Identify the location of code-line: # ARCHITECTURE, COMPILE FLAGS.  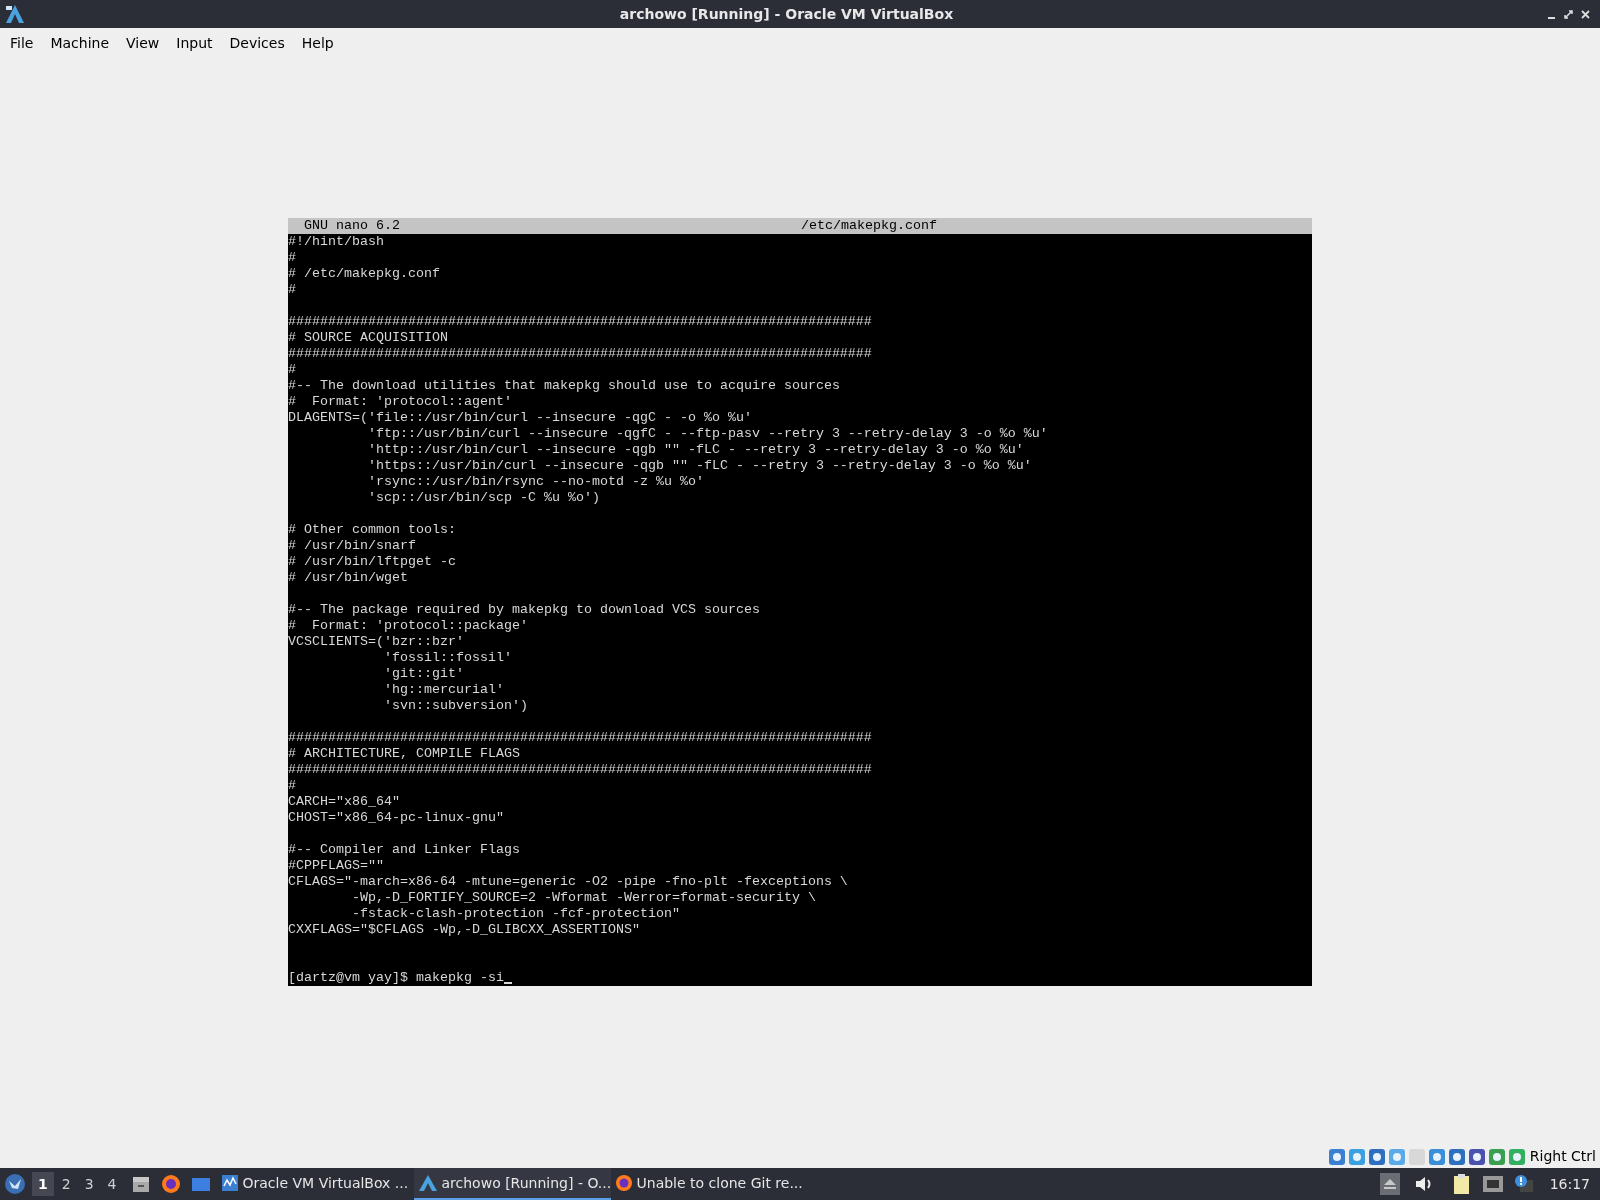
(404, 753).